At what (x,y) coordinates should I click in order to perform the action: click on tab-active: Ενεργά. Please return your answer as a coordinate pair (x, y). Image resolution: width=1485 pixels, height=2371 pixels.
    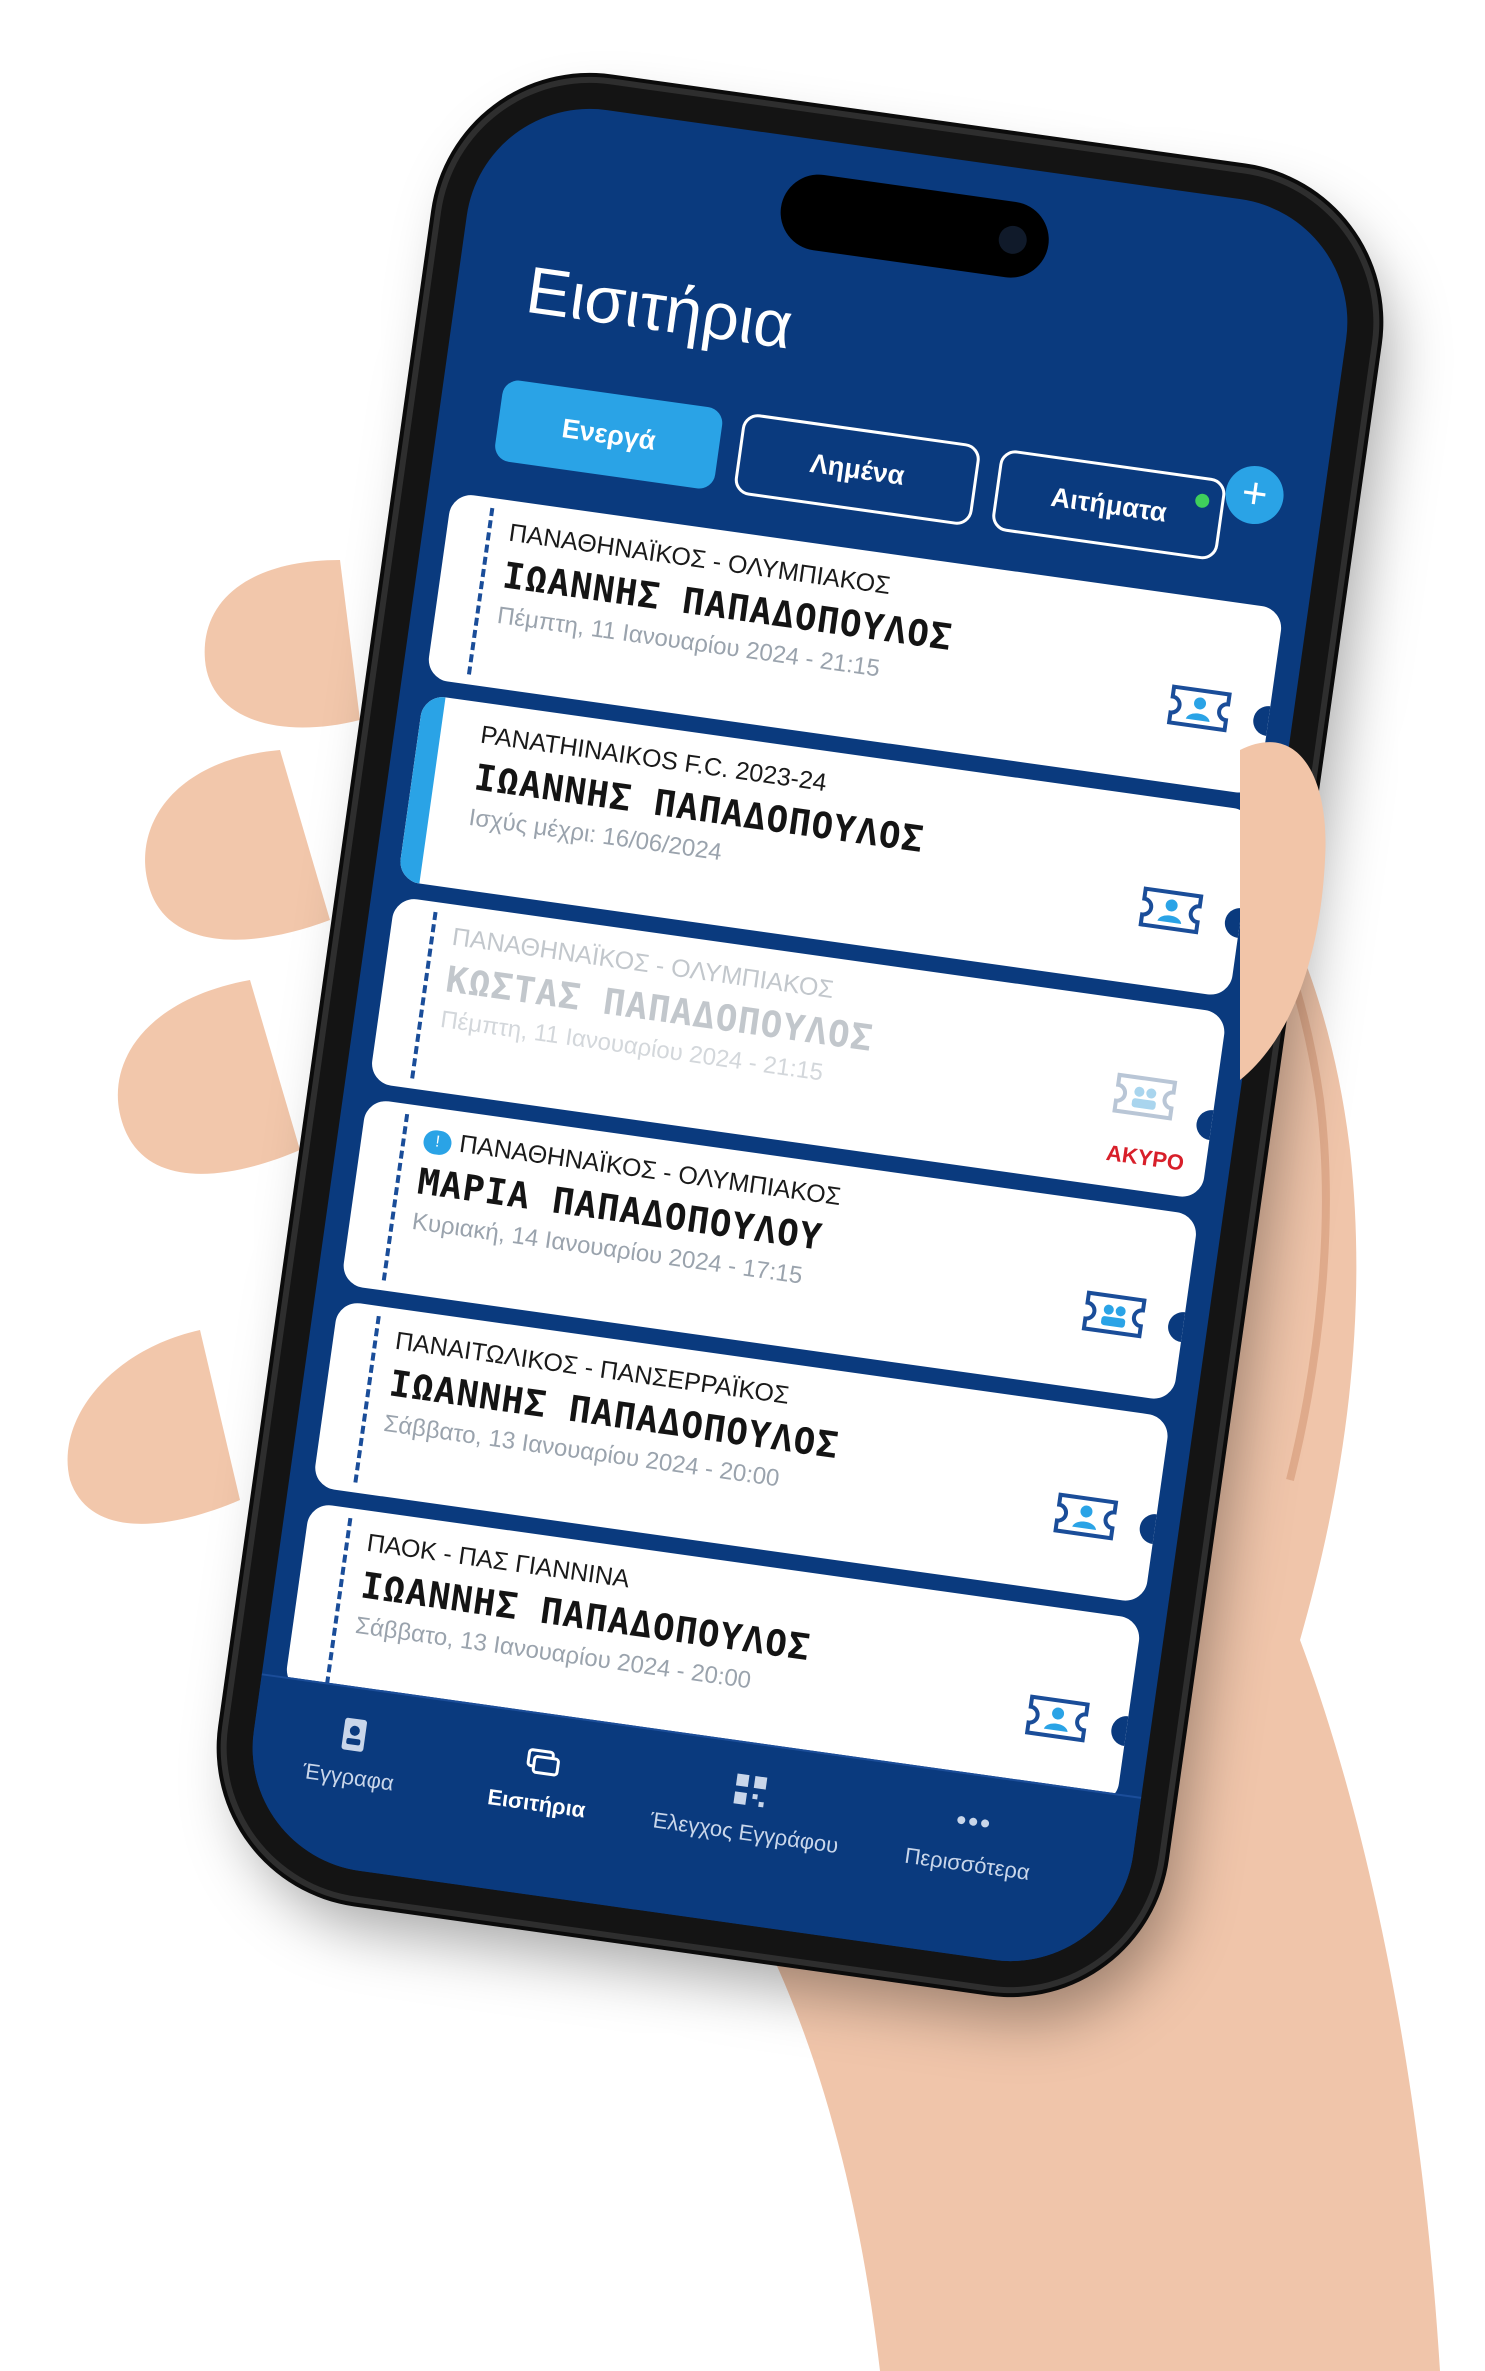
    Looking at the image, I should click on (609, 434).